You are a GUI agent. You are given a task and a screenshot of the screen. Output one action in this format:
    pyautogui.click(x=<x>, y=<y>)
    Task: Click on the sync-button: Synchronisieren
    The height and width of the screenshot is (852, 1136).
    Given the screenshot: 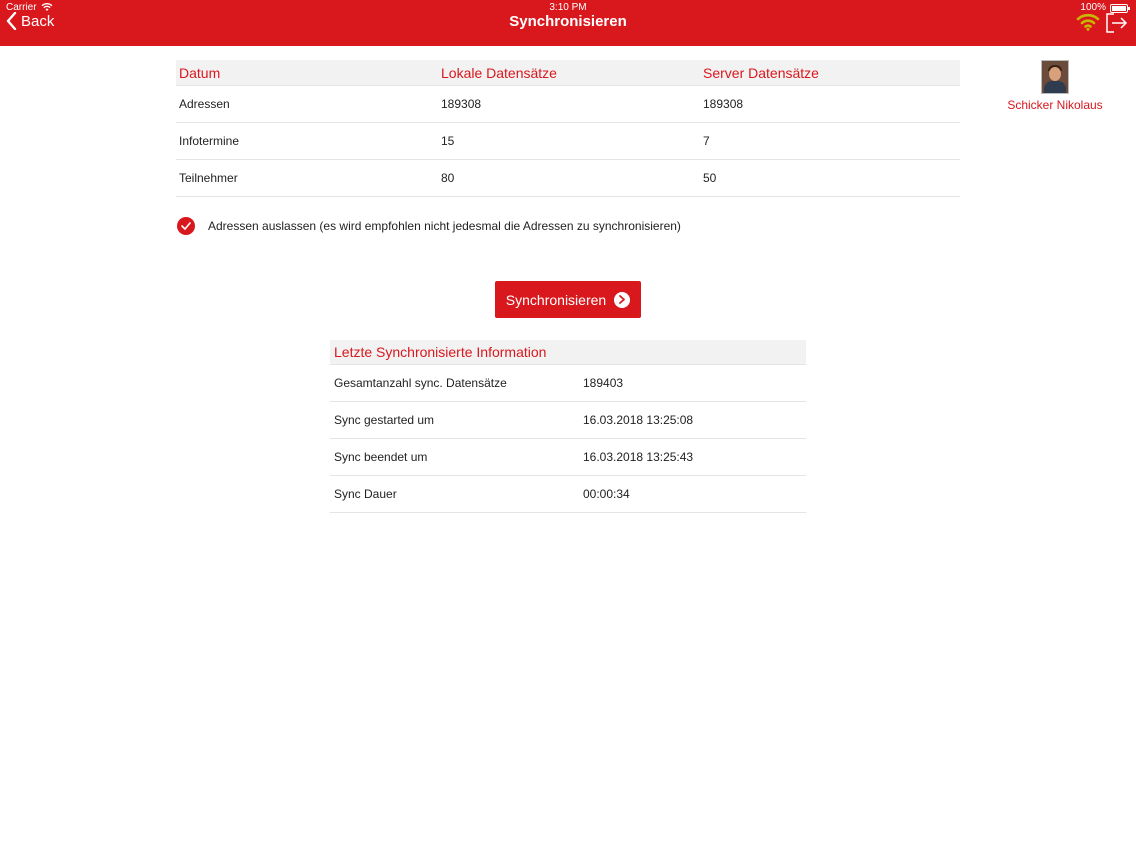 What is the action you would take?
    pyautogui.click(x=568, y=299)
    